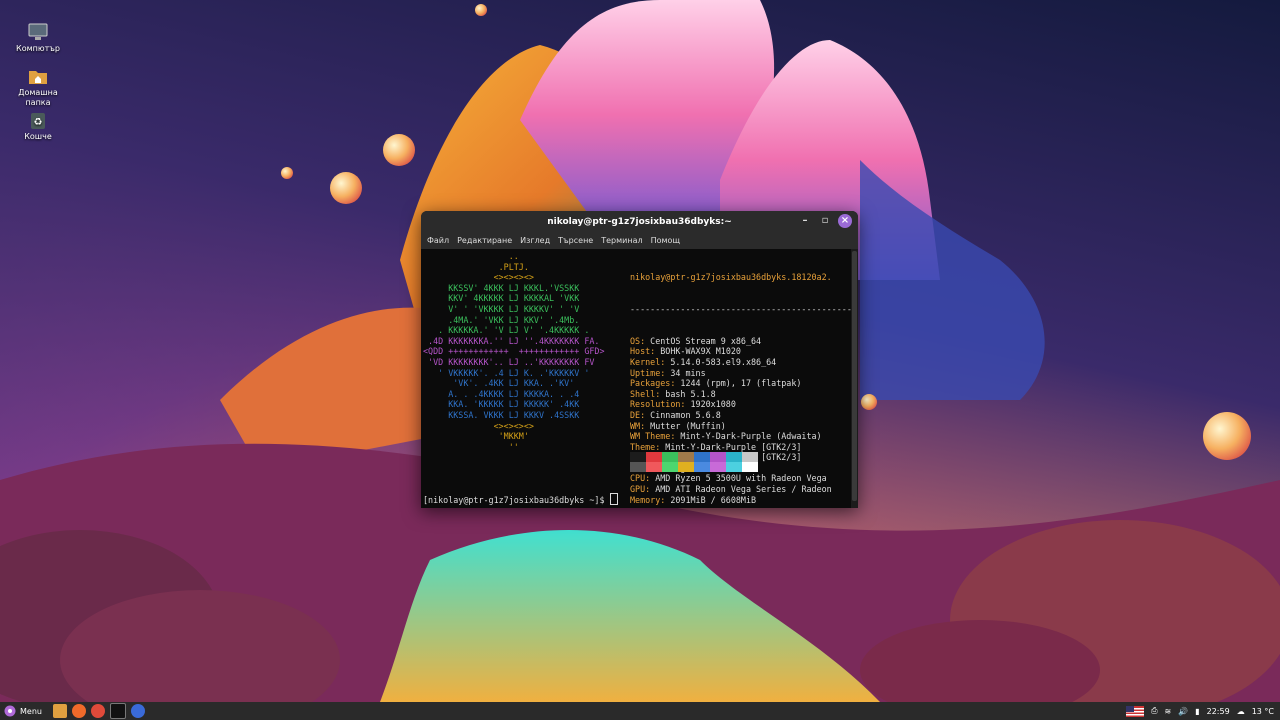 This screenshot has height=720, width=1280. I want to click on info-key: WM Theme:, so click(655, 436).